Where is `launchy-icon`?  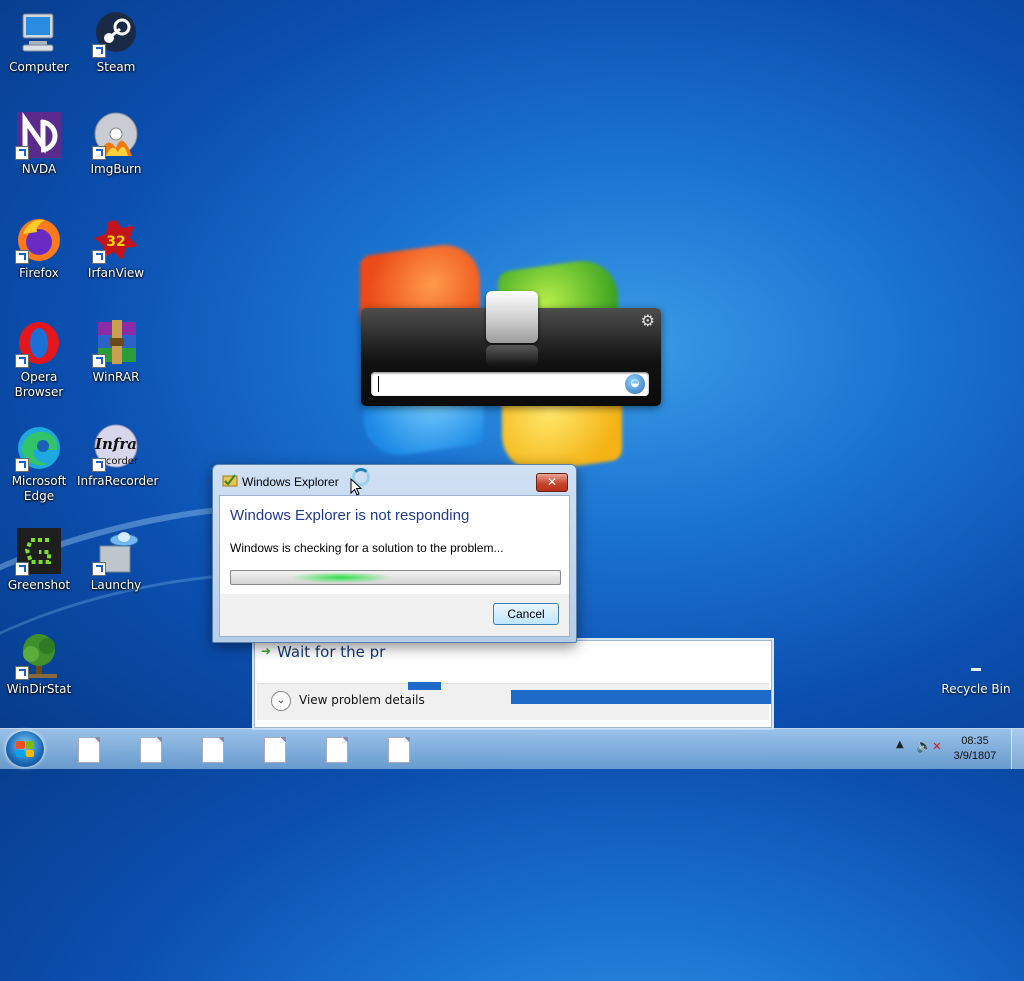 launchy-icon is located at coordinates (116, 552).